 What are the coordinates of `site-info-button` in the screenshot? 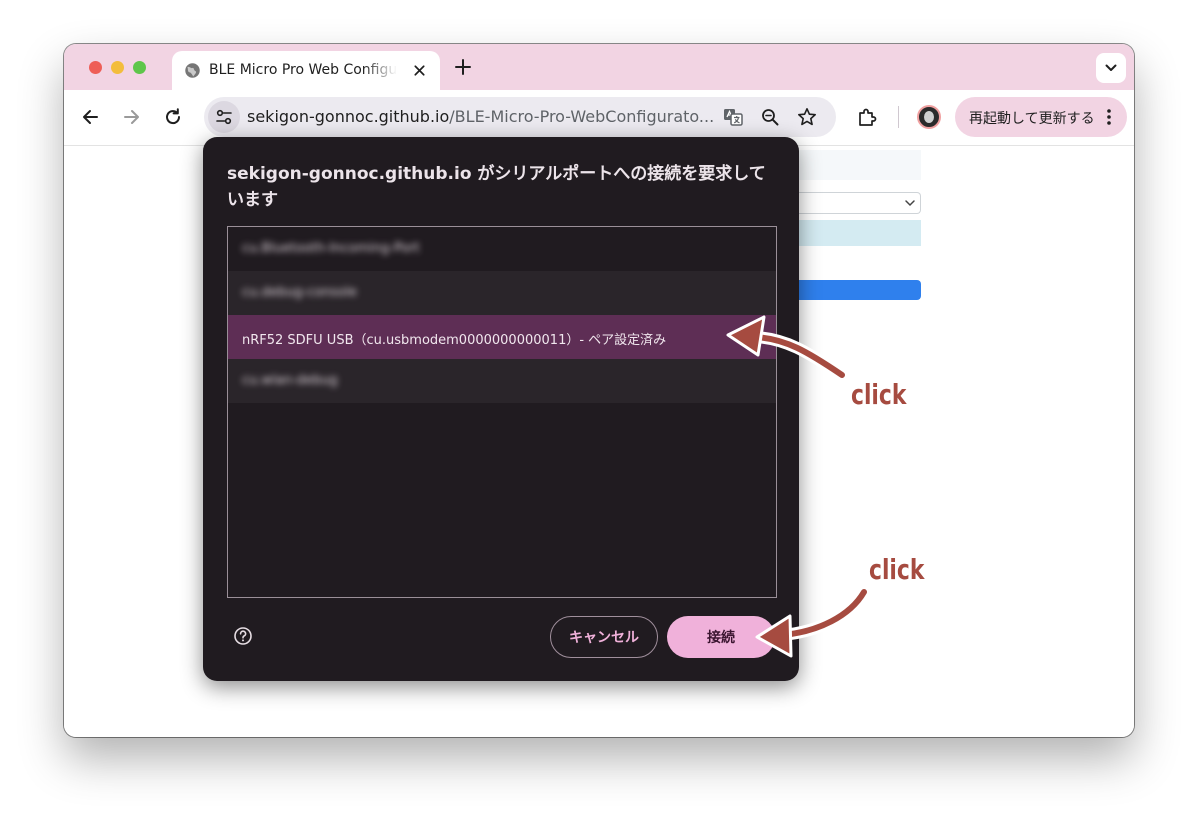 It's located at (224, 117).